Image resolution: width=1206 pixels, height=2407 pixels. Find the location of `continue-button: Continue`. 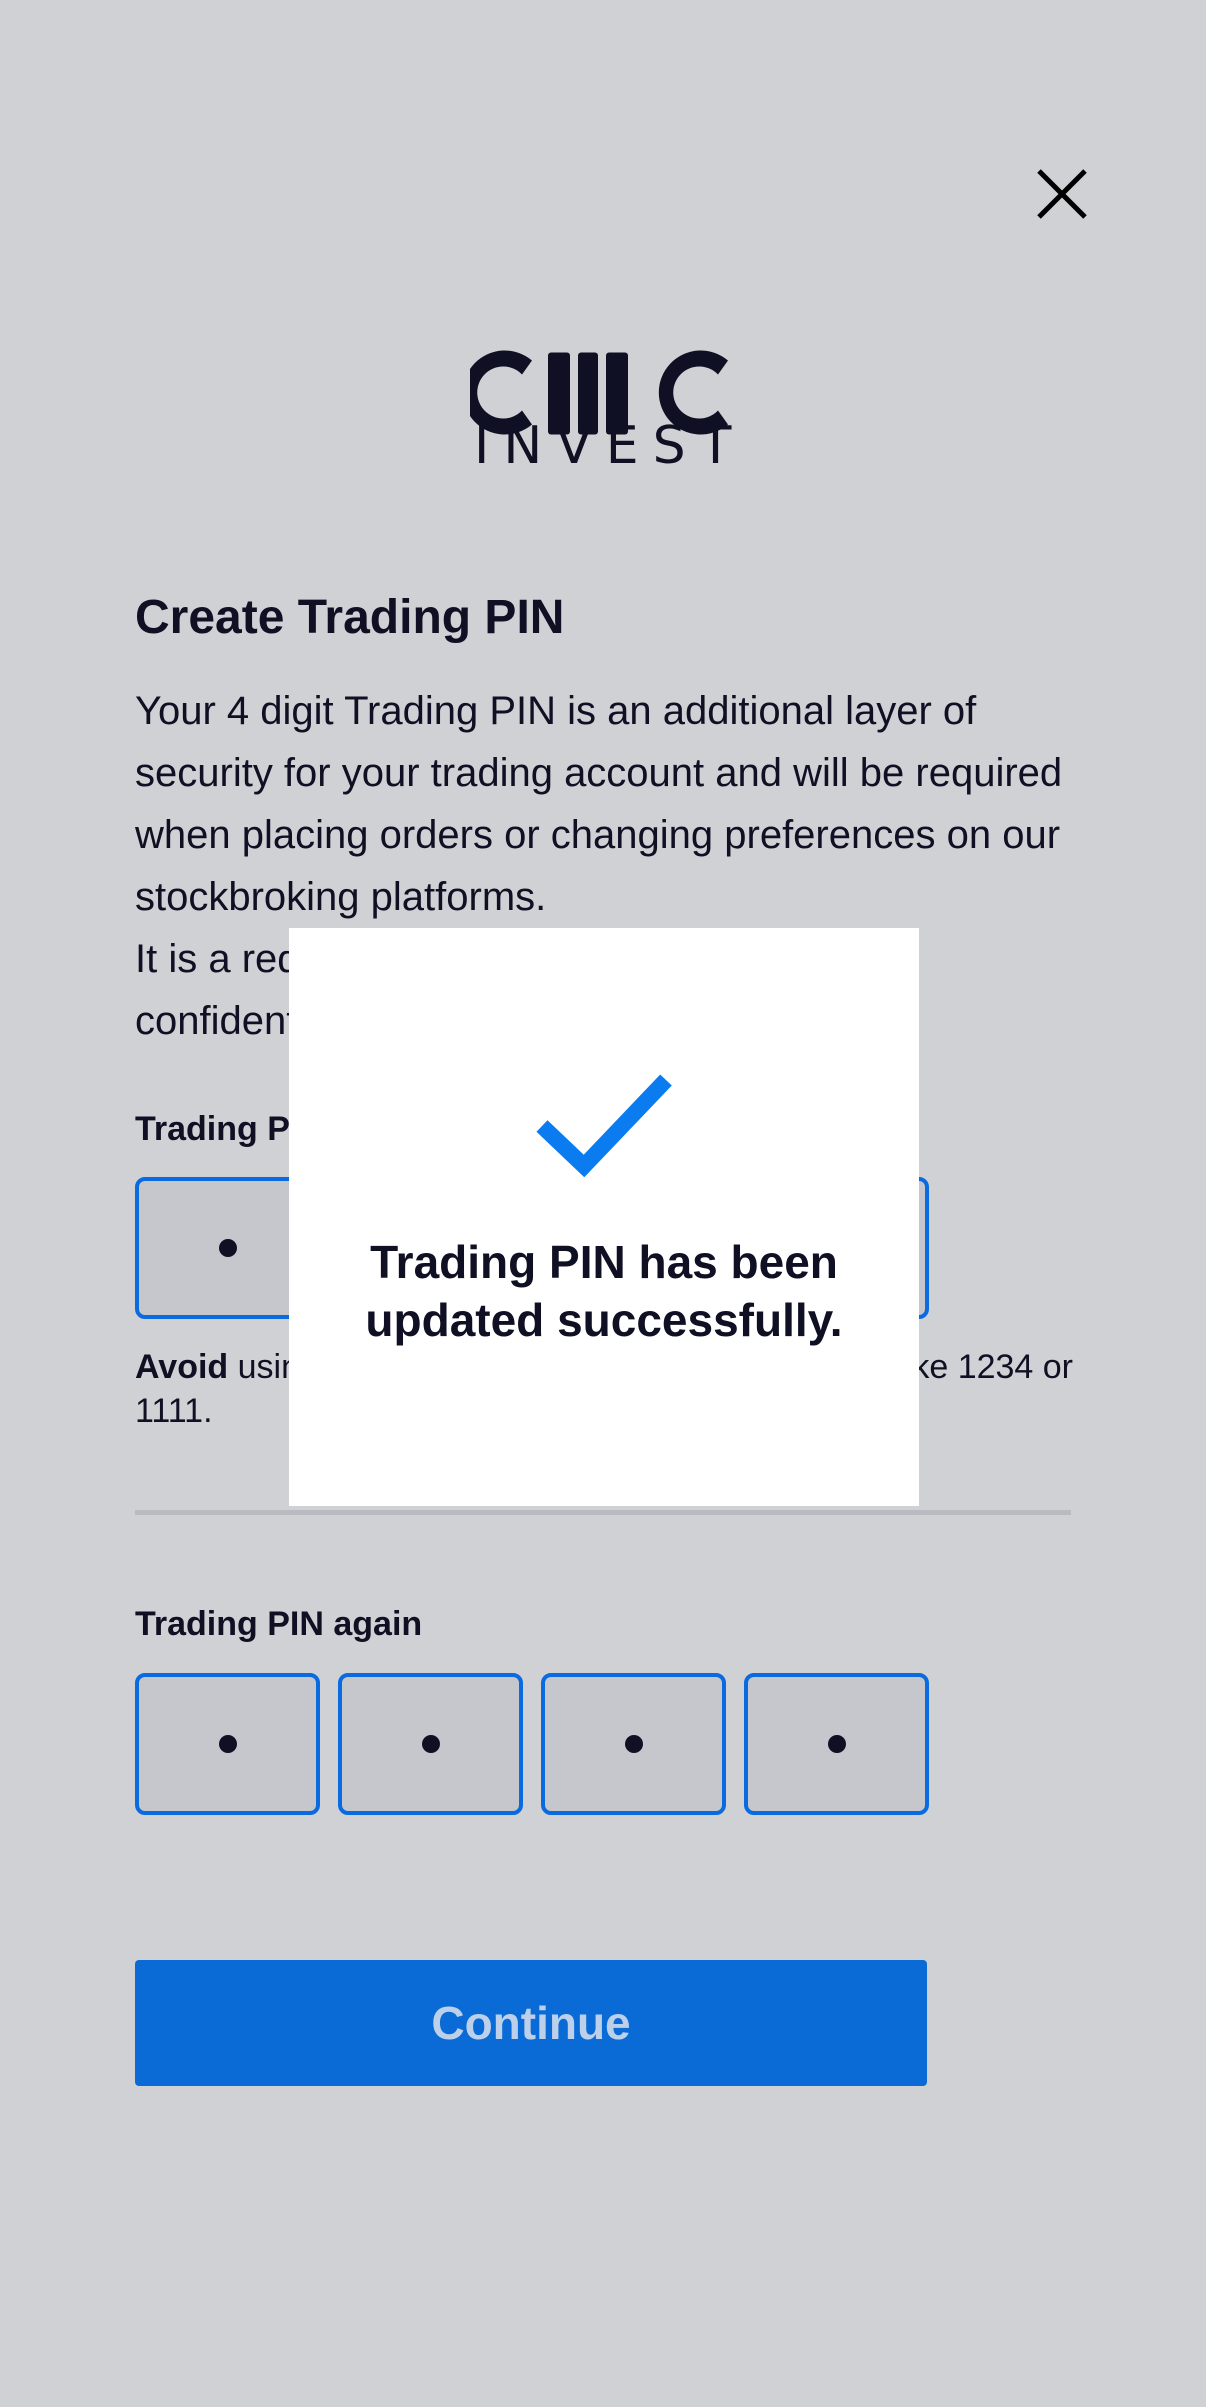

continue-button: Continue is located at coordinates (531, 2023).